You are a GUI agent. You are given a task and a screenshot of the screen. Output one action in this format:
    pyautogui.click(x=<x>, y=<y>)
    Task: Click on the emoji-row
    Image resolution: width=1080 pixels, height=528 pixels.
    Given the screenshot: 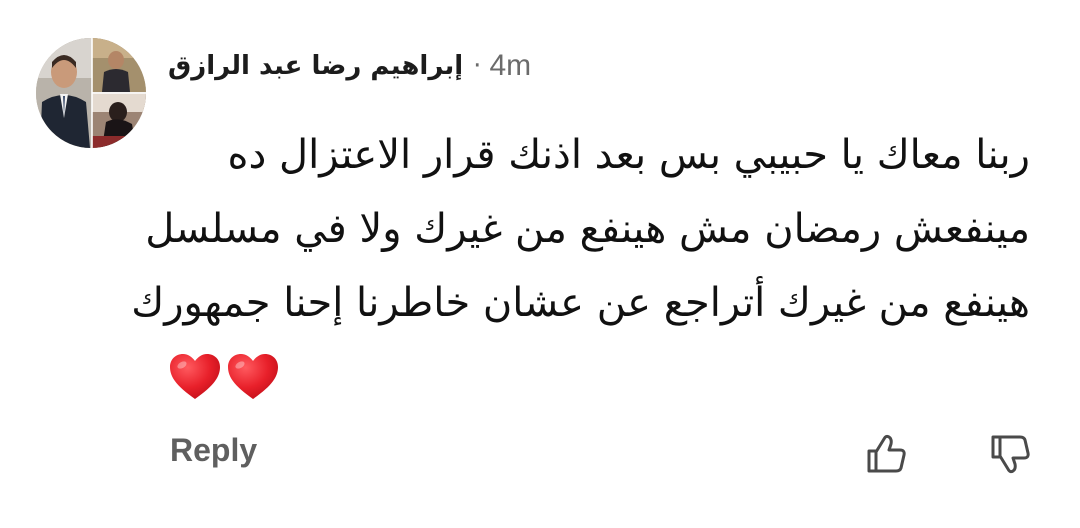 What is the action you would take?
    pyautogui.click(x=224, y=377)
    